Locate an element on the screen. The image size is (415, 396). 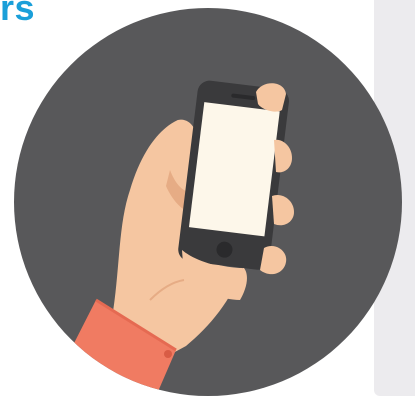
cuff-button is located at coordinates (168, 354).